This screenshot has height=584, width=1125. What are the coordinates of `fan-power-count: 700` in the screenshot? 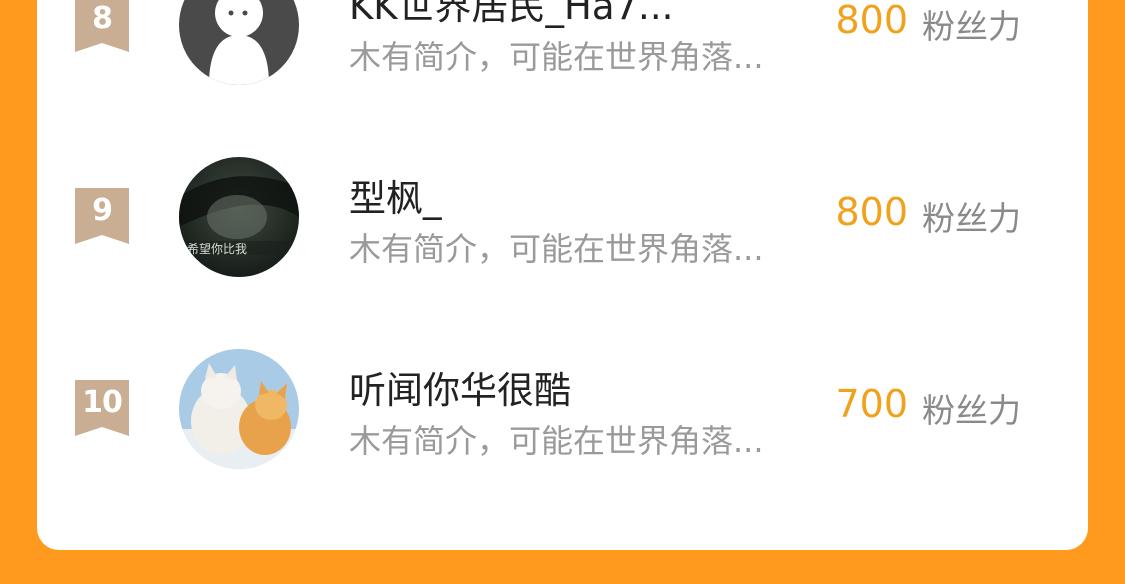 It's located at (871, 404).